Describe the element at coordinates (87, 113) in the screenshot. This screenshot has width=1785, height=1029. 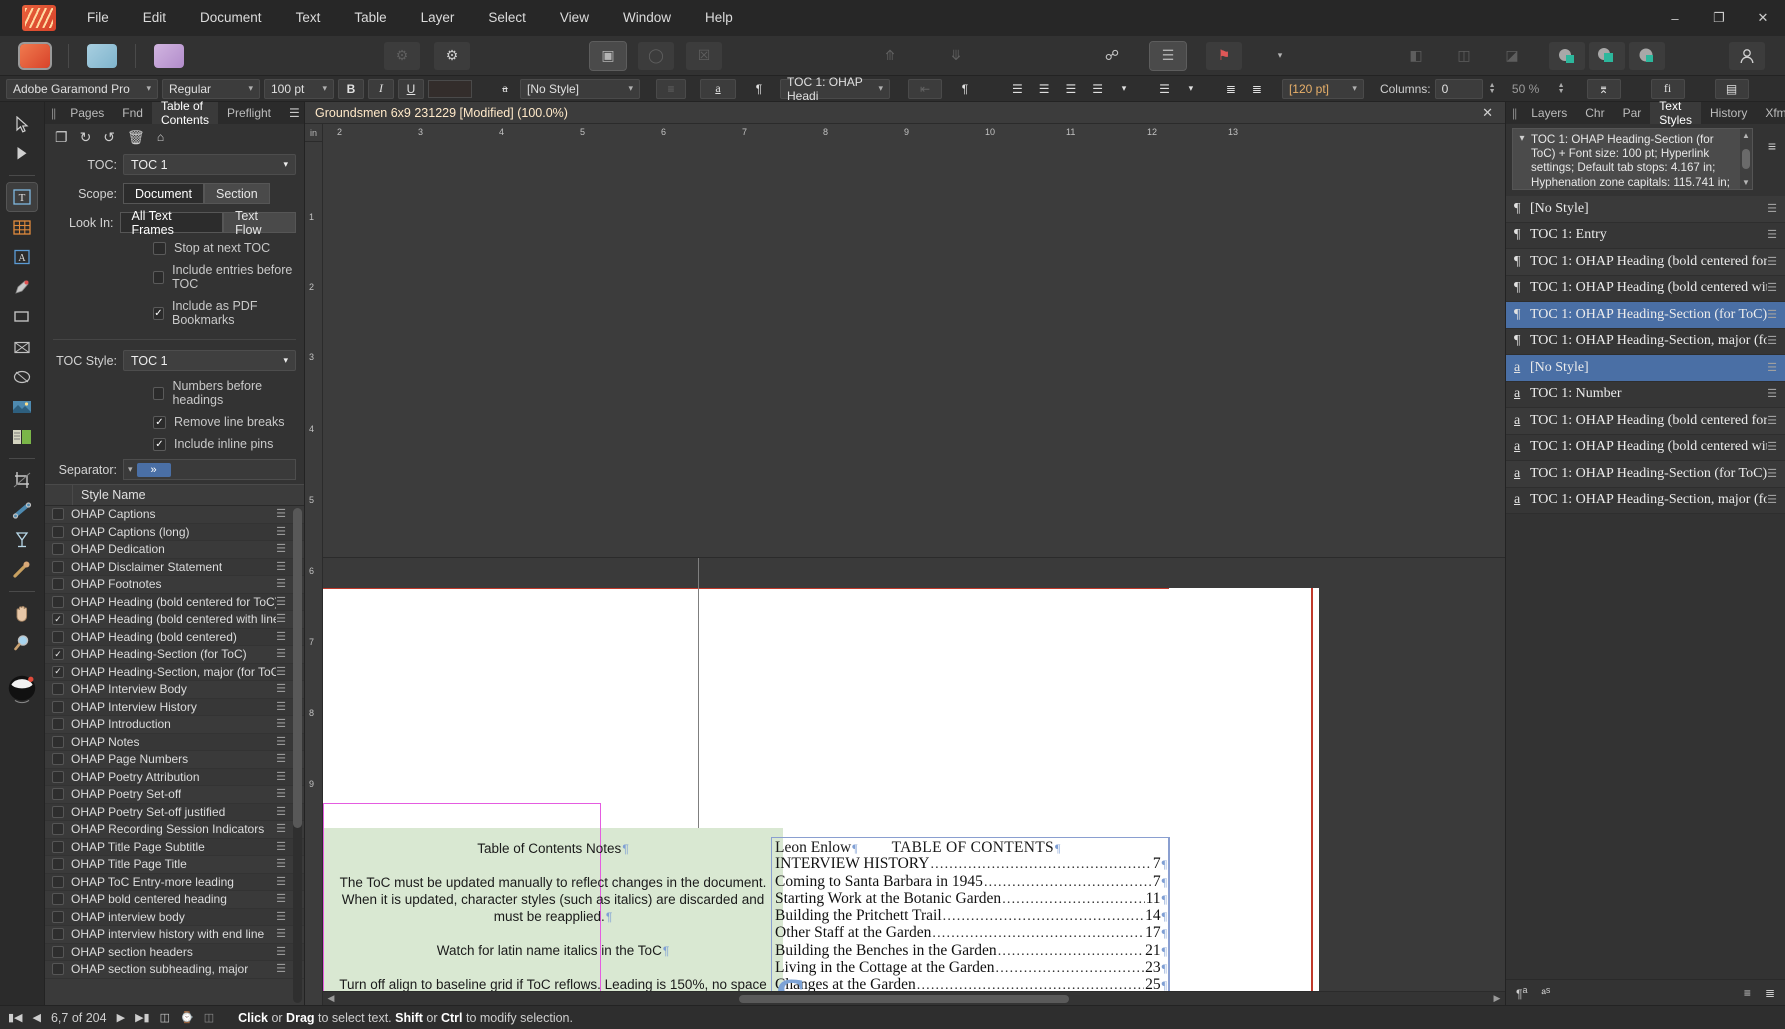
I see `tab-pages: Pages` at that location.